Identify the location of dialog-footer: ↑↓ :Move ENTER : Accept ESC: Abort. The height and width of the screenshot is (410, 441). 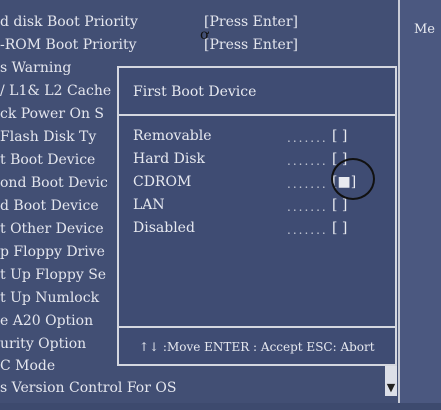
(257, 346).